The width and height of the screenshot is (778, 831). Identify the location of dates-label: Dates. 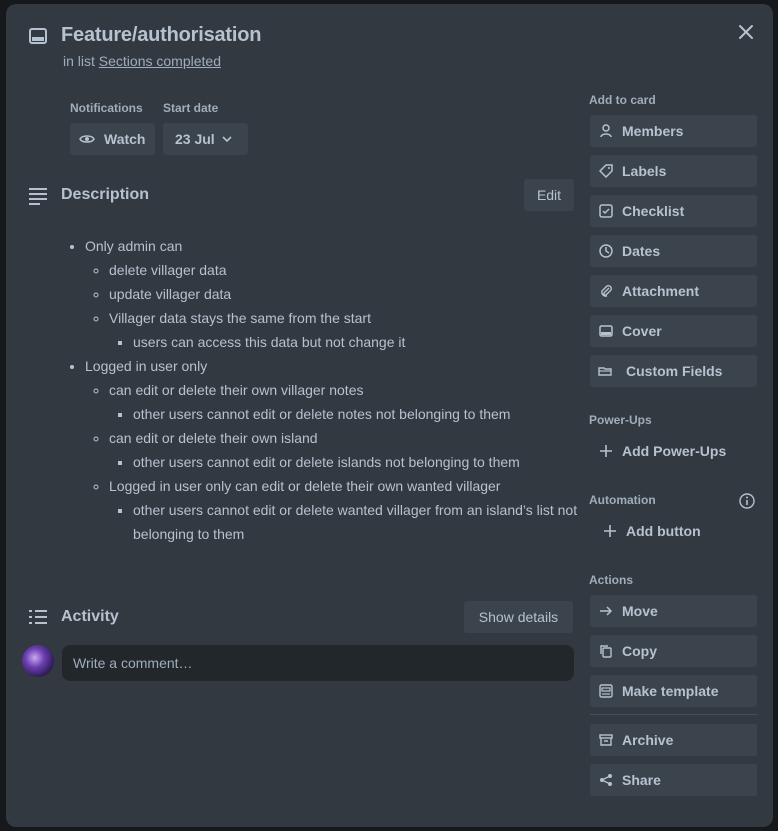
(641, 251).